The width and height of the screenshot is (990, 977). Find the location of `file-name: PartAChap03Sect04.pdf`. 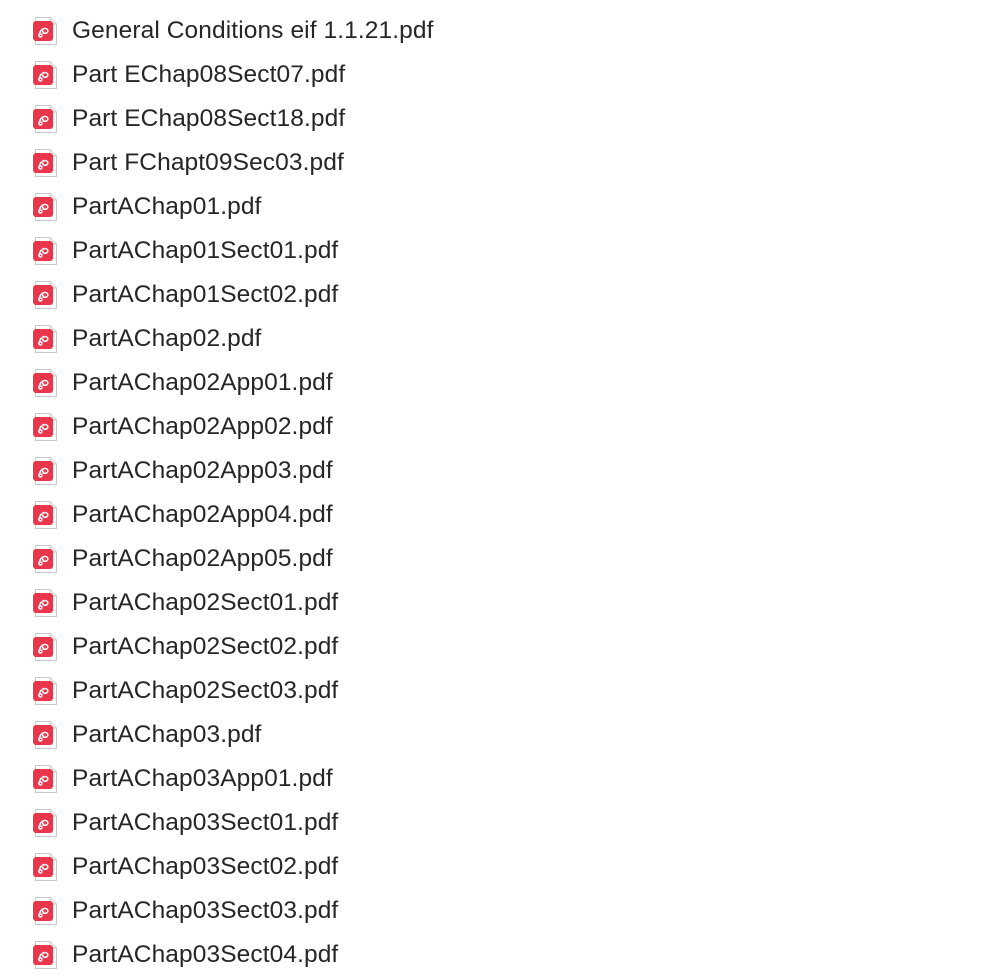

file-name: PartAChap03Sect04.pdf is located at coordinates (205, 954).